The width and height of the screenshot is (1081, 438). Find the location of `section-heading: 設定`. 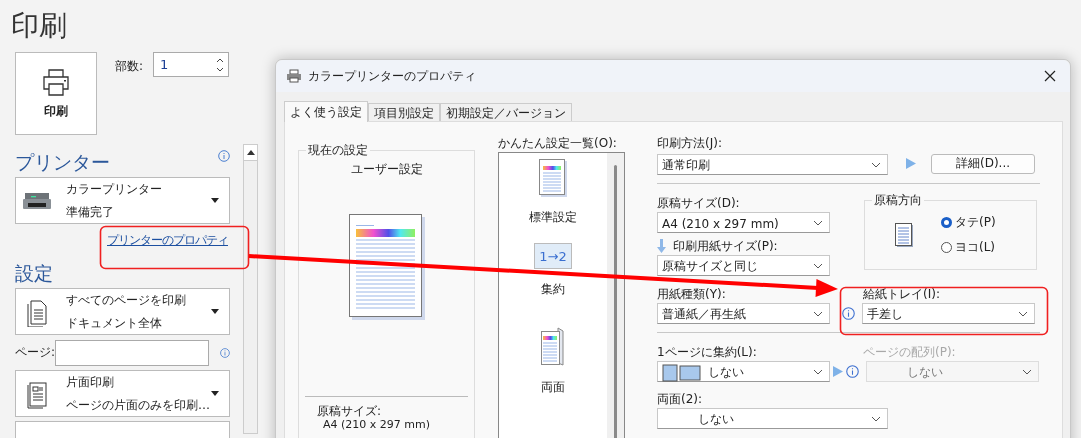

section-heading: 設定 is located at coordinates (34, 273).